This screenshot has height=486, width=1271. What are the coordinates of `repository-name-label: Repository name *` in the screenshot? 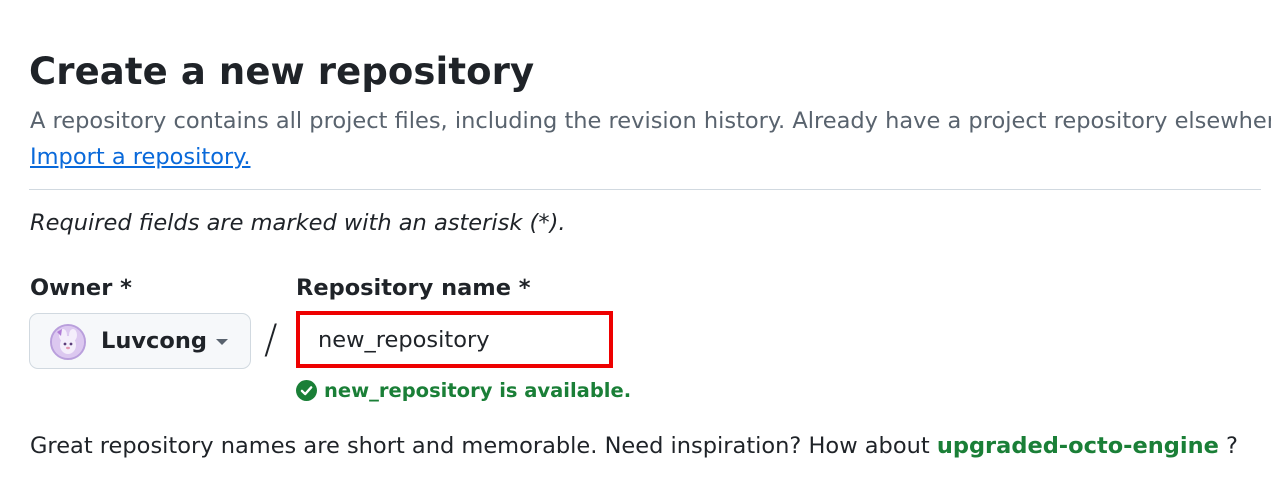 It's located at (413, 288).